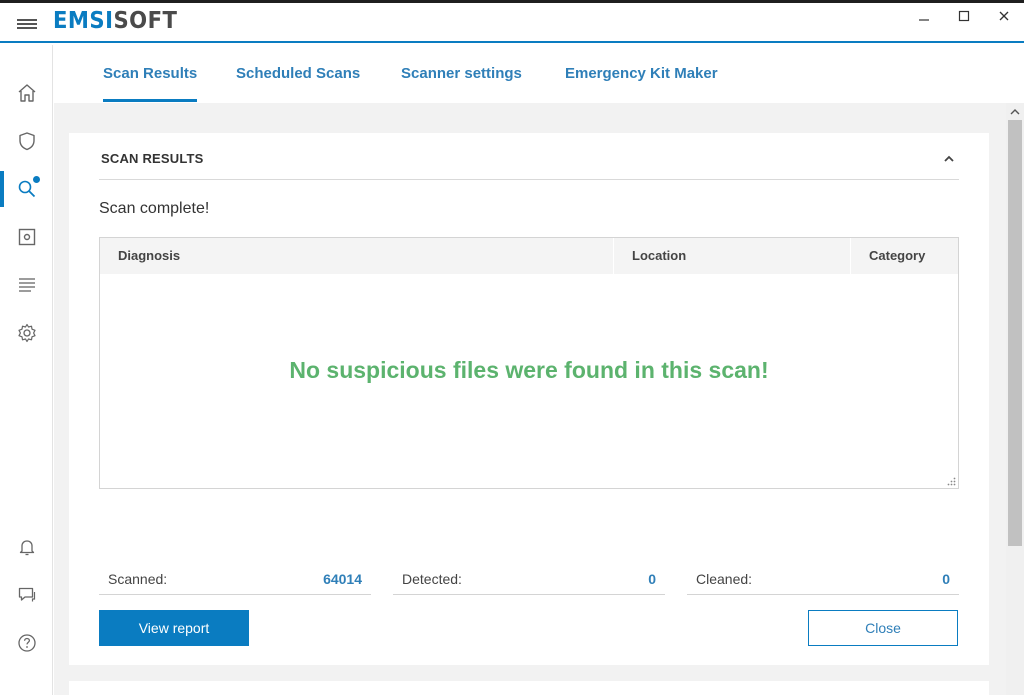  I want to click on scan-status-text: Scan complete!, so click(154, 208).